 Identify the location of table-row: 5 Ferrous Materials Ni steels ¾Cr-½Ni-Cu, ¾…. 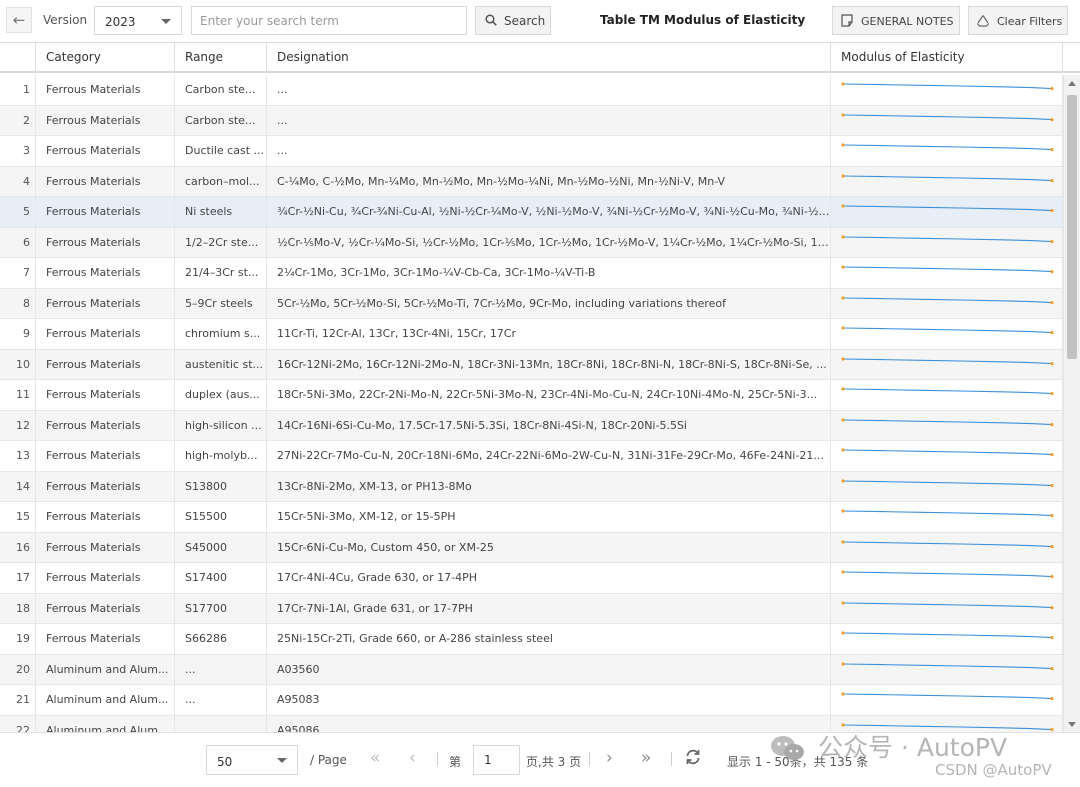
(531, 212).